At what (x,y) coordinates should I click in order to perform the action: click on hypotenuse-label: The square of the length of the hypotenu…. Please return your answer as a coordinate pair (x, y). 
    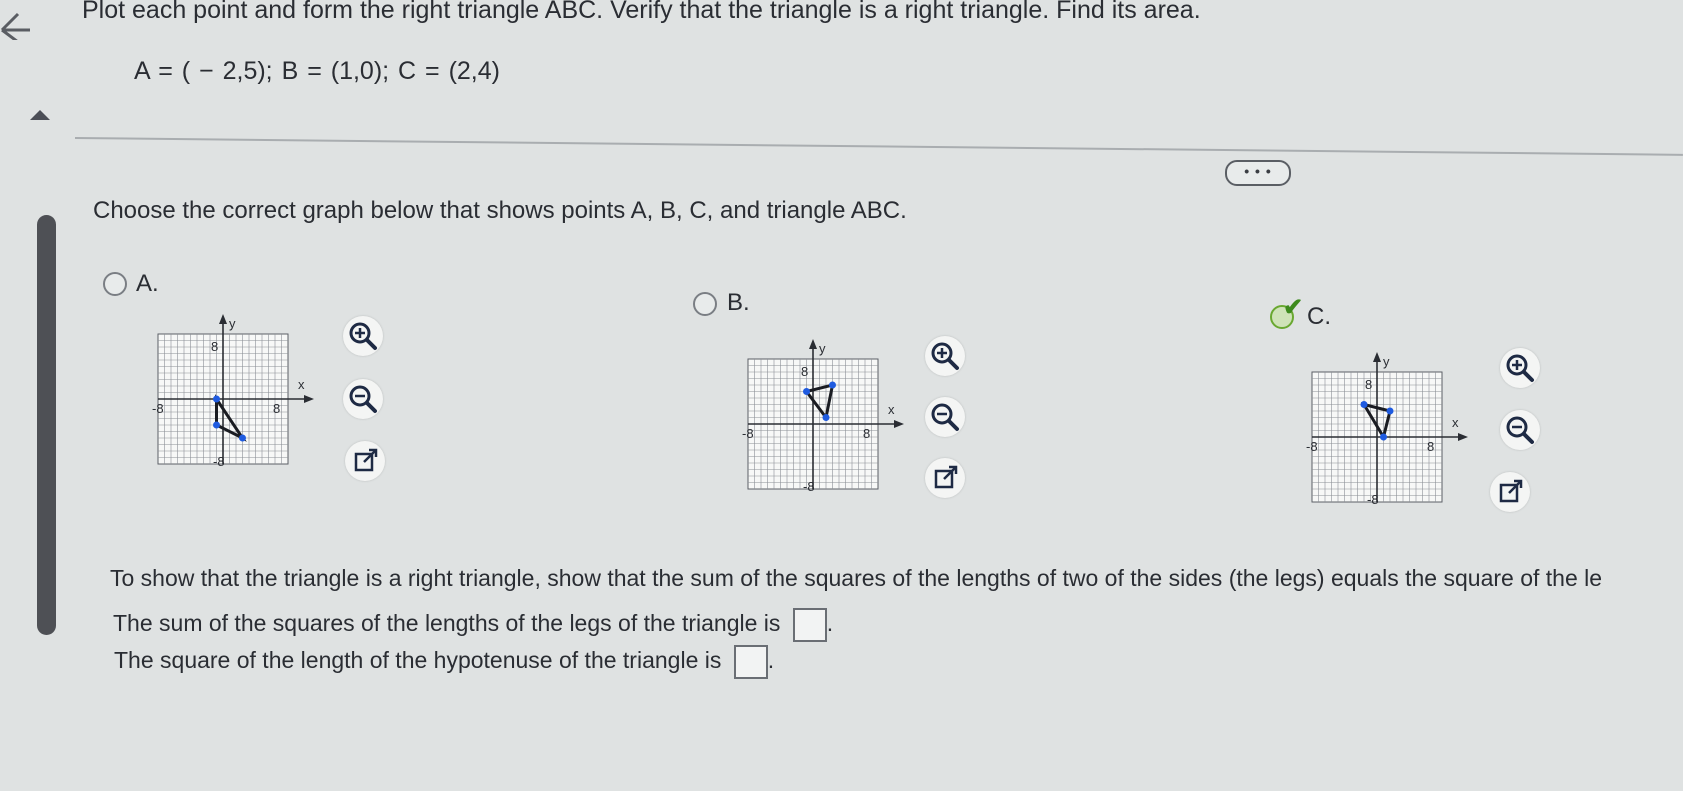
    Looking at the image, I should click on (418, 660).